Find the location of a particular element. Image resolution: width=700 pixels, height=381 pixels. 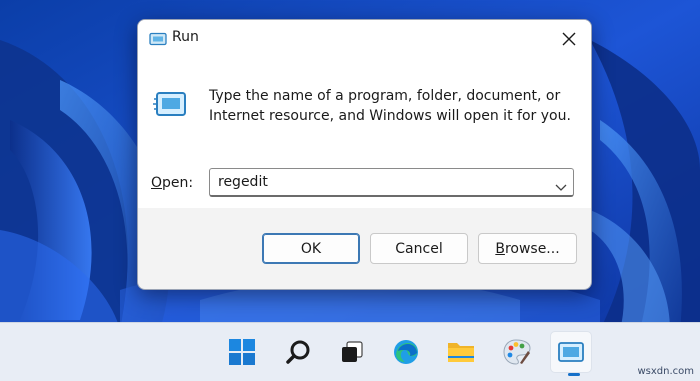

file-explorer-icon is located at coordinates (461, 352).